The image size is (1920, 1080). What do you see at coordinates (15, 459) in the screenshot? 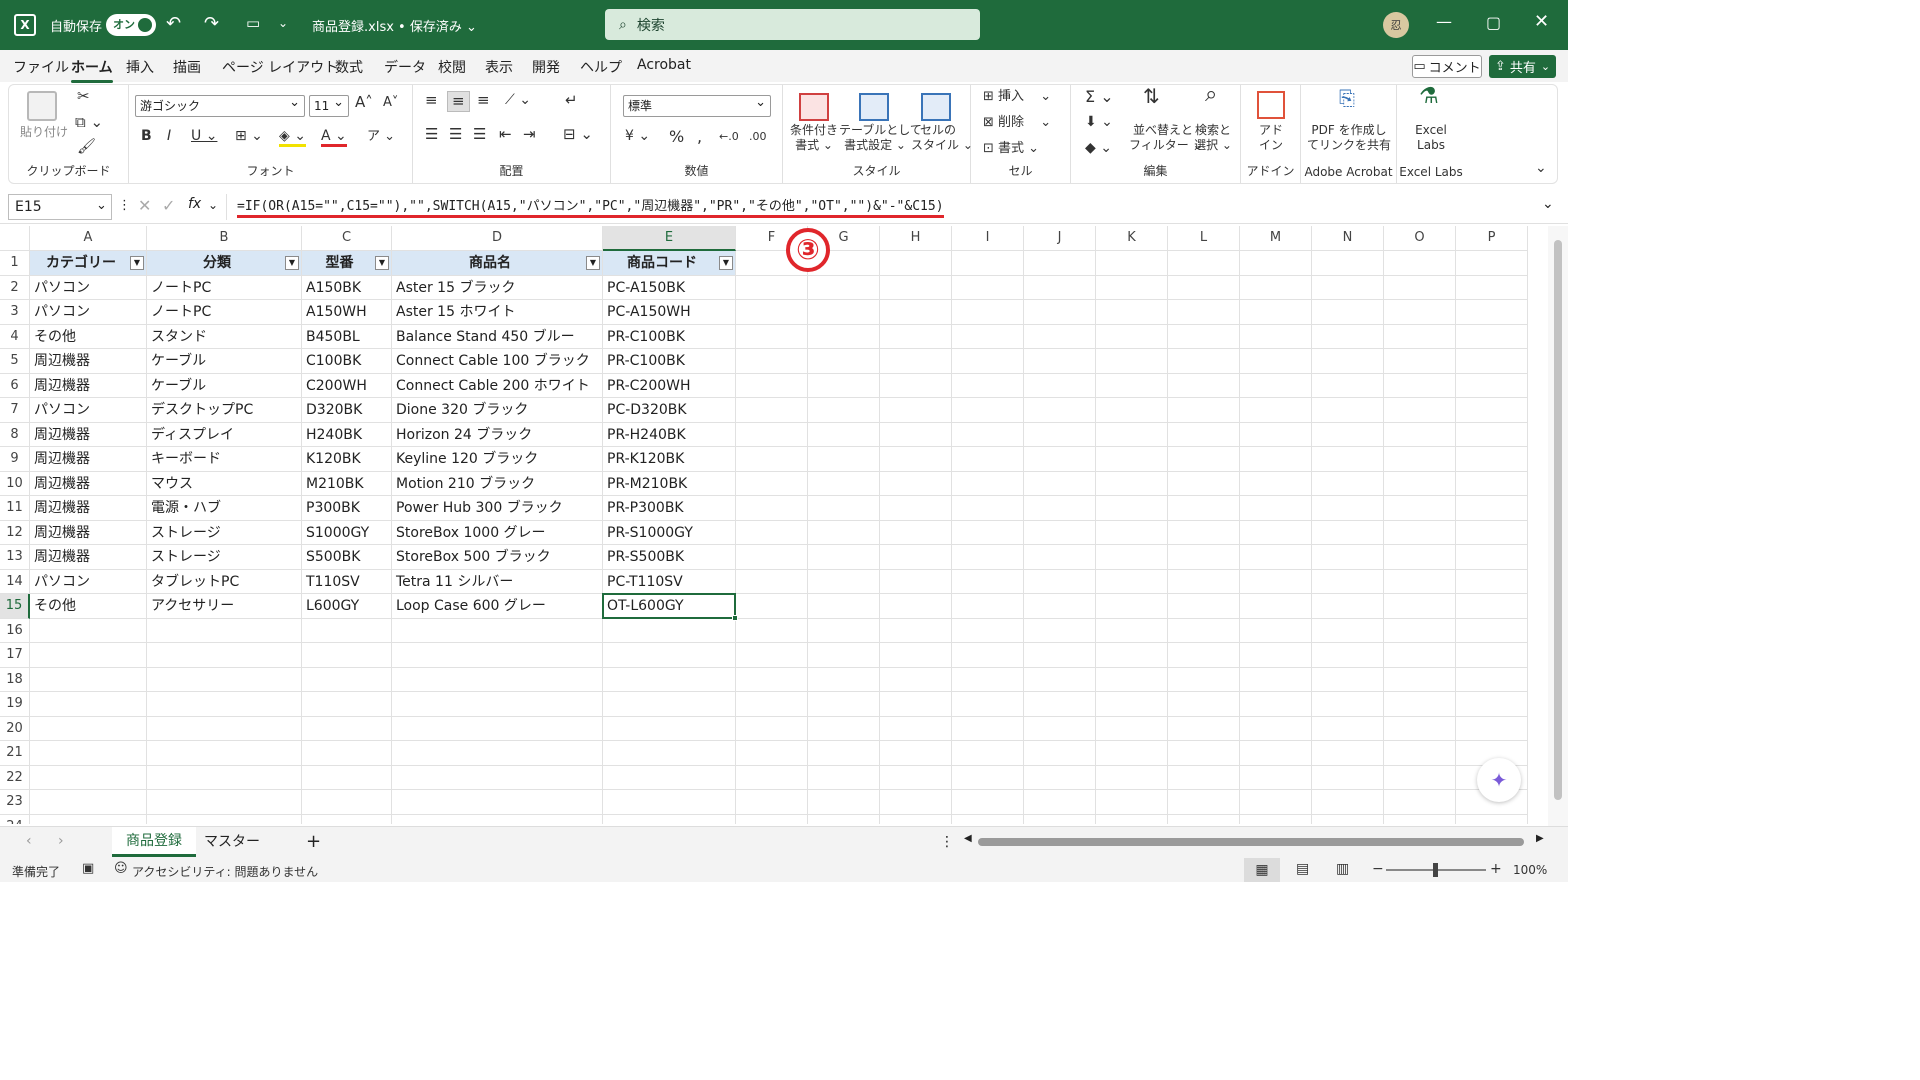
I see `row-header: 9` at bounding box center [15, 459].